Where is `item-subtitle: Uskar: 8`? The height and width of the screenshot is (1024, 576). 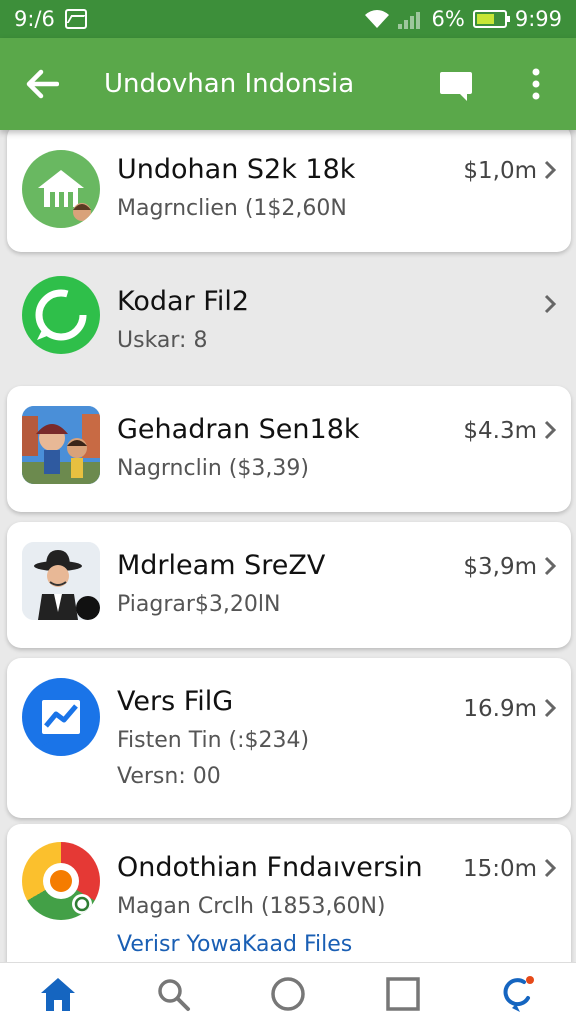
item-subtitle: Uskar: 8 is located at coordinates (162, 340).